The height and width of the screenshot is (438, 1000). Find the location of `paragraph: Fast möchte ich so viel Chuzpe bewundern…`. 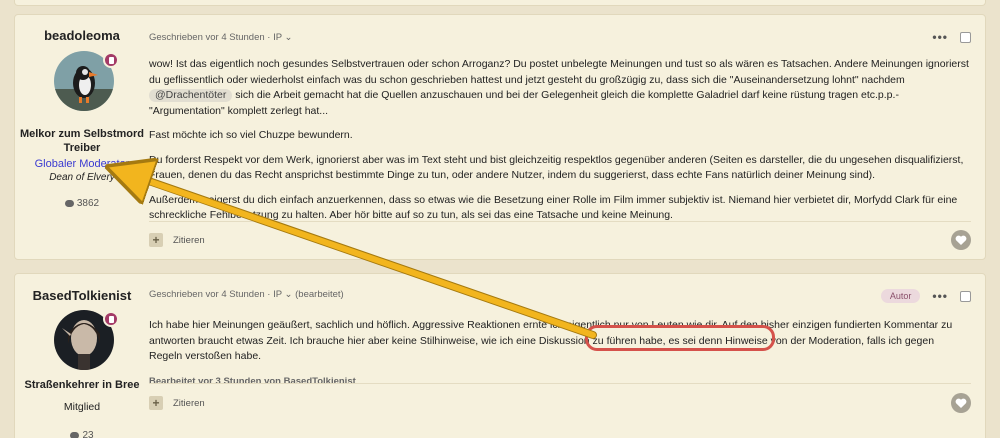

paragraph: Fast möchte ich so viel Chuzpe bewundern… is located at coordinates (251, 135).